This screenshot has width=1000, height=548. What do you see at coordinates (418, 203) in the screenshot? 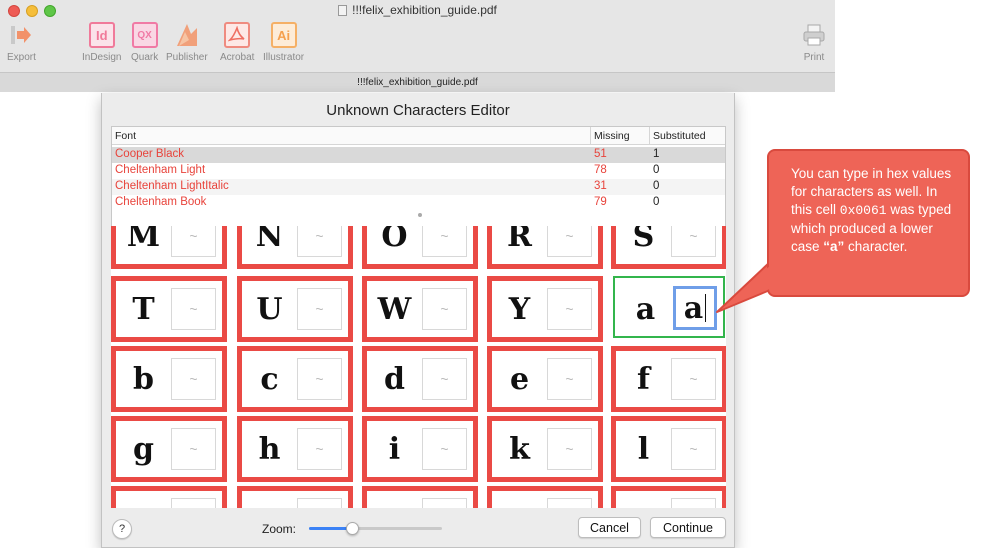
I see `font-row: Cheltenham Book 79 0` at bounding box center [418, 203].